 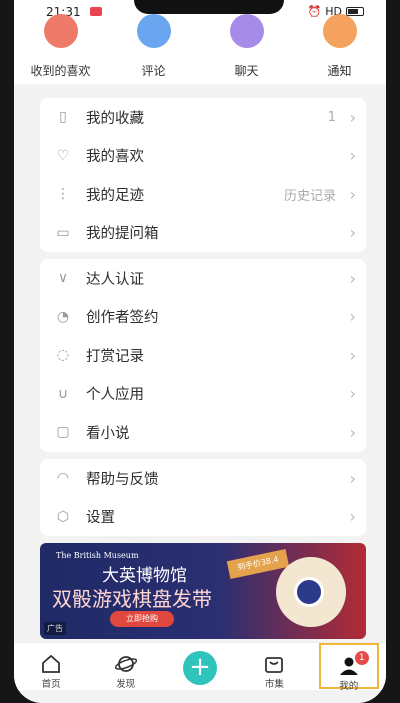 What do you see at coordinates (60, 71) in the screenshot?
I see `quick-label: 收到的喜欢` at bounding box center [60, 71].